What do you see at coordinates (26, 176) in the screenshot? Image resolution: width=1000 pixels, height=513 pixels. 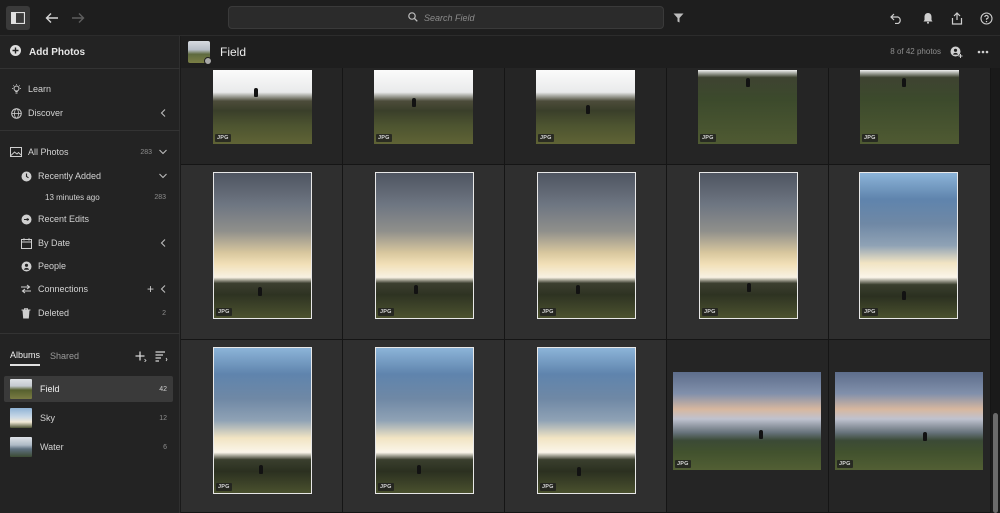 I see `clock-icon` at bounding box center [26, 176].